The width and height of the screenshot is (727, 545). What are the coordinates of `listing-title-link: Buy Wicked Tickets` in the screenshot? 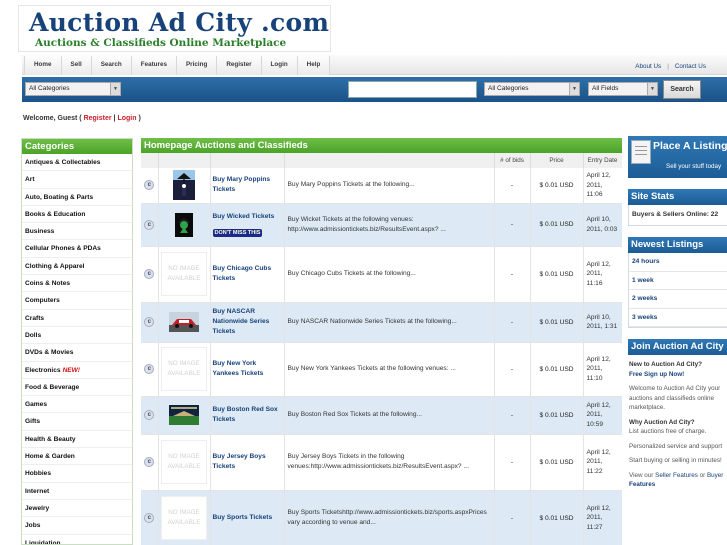 It's located at (247, 217).